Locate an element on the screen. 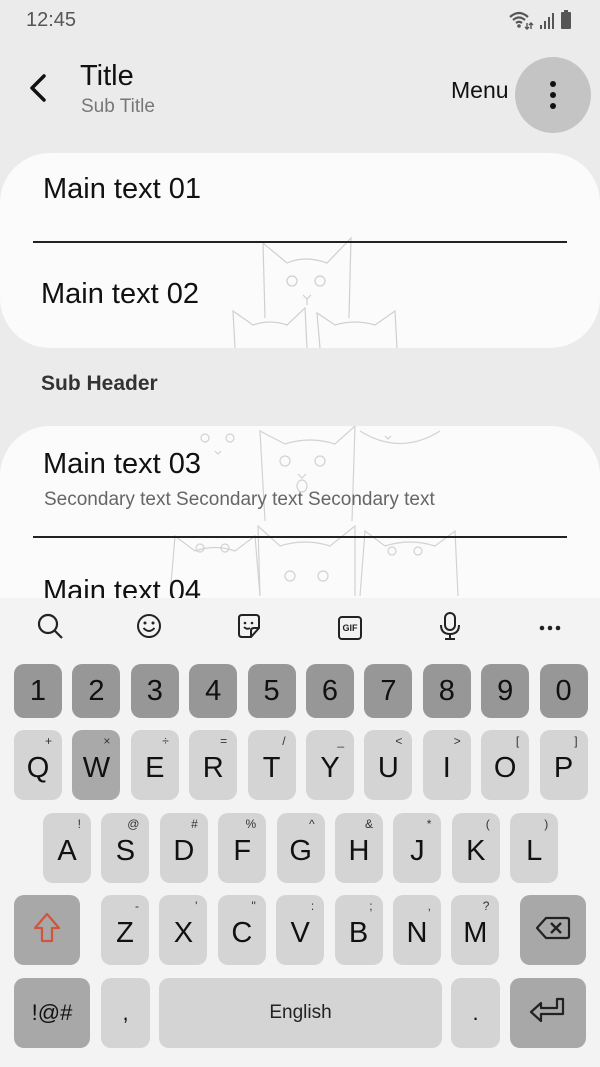  key-f: % F is located at coordinates (242, 848).